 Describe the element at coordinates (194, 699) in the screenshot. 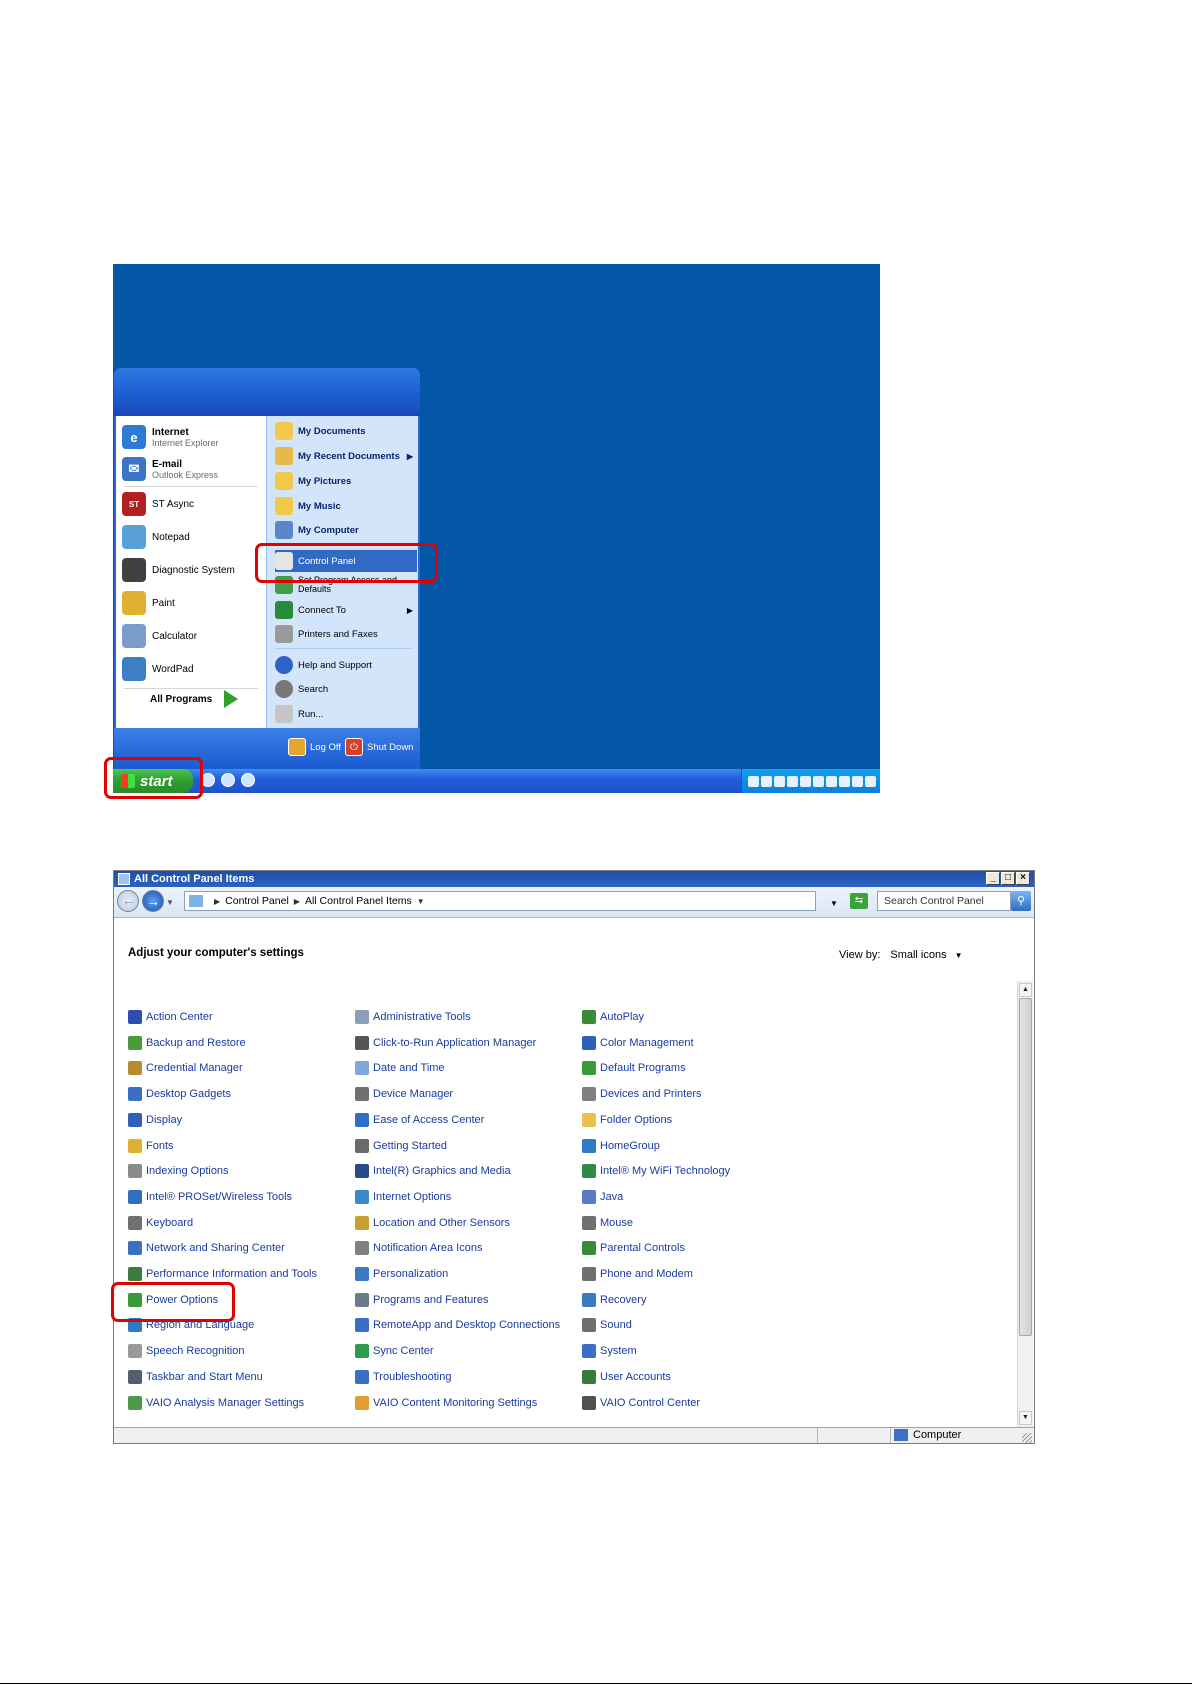

I see `all-programs-button: All Programs` at that location.